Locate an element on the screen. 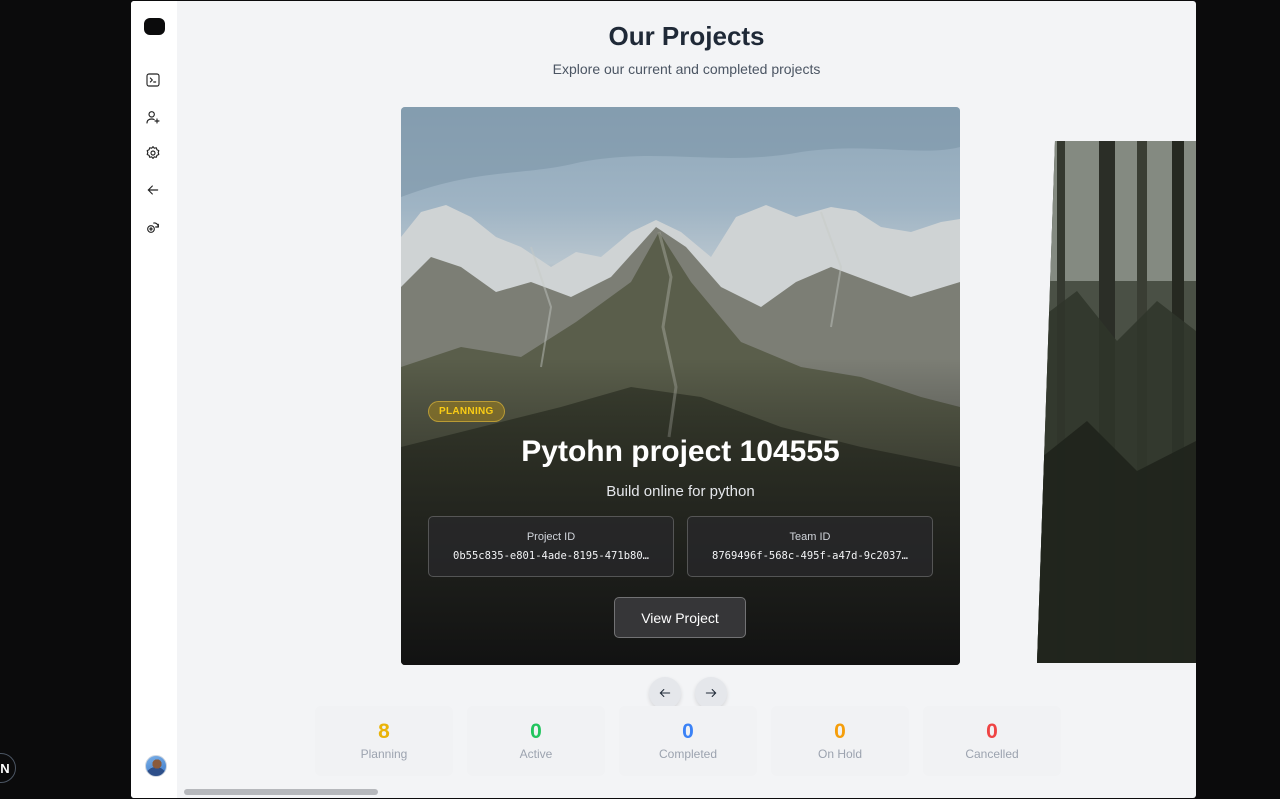 Image resolution: width=1280 pixels, height=799 pixels. scrollbar-thumb is located at coordinates (281, 792).